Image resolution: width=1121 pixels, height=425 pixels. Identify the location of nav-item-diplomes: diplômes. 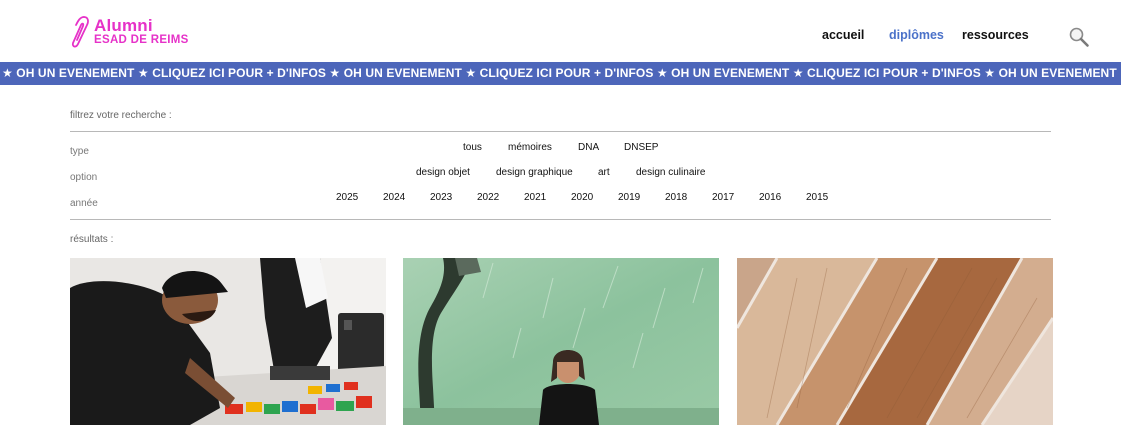
(916, 35).